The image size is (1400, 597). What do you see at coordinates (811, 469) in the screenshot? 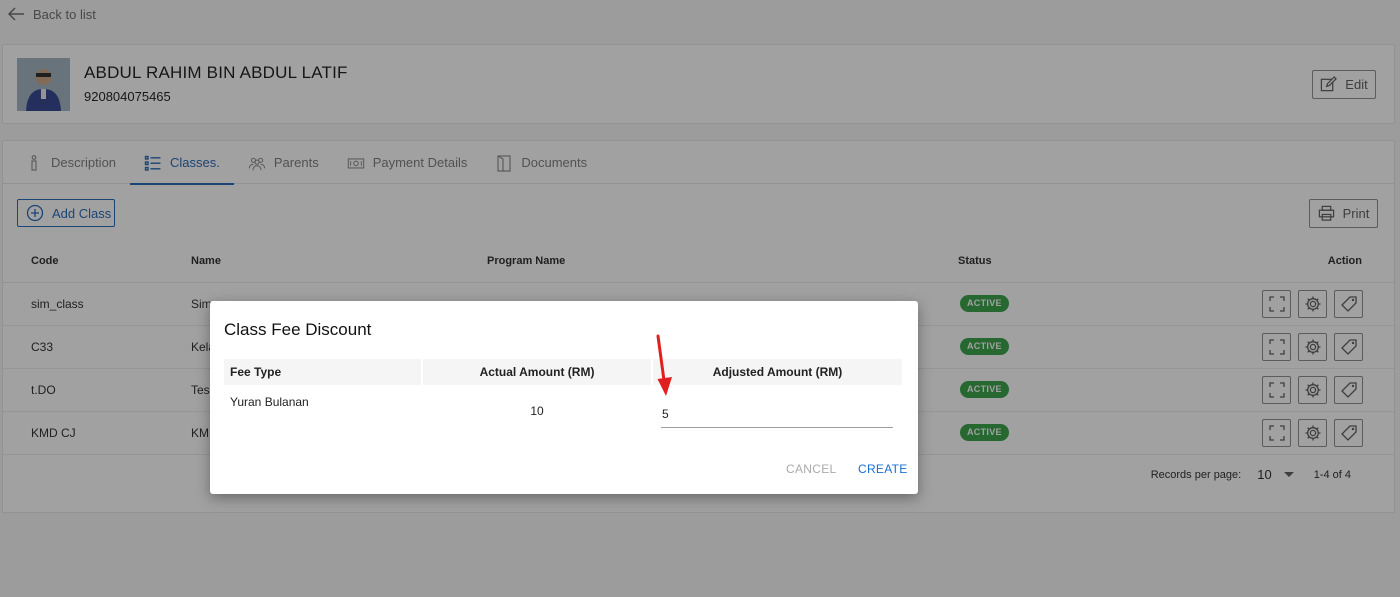
I see `cancel-button: CANCEL` at bounding box center [811, 469].